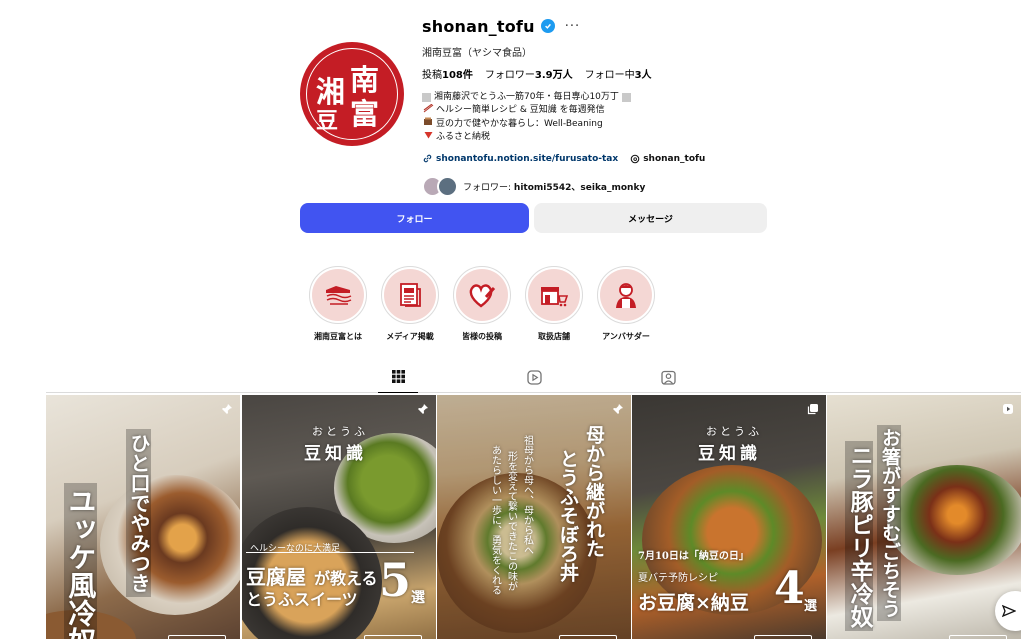  I want to click on floating-share-button, so click(1008, 611).